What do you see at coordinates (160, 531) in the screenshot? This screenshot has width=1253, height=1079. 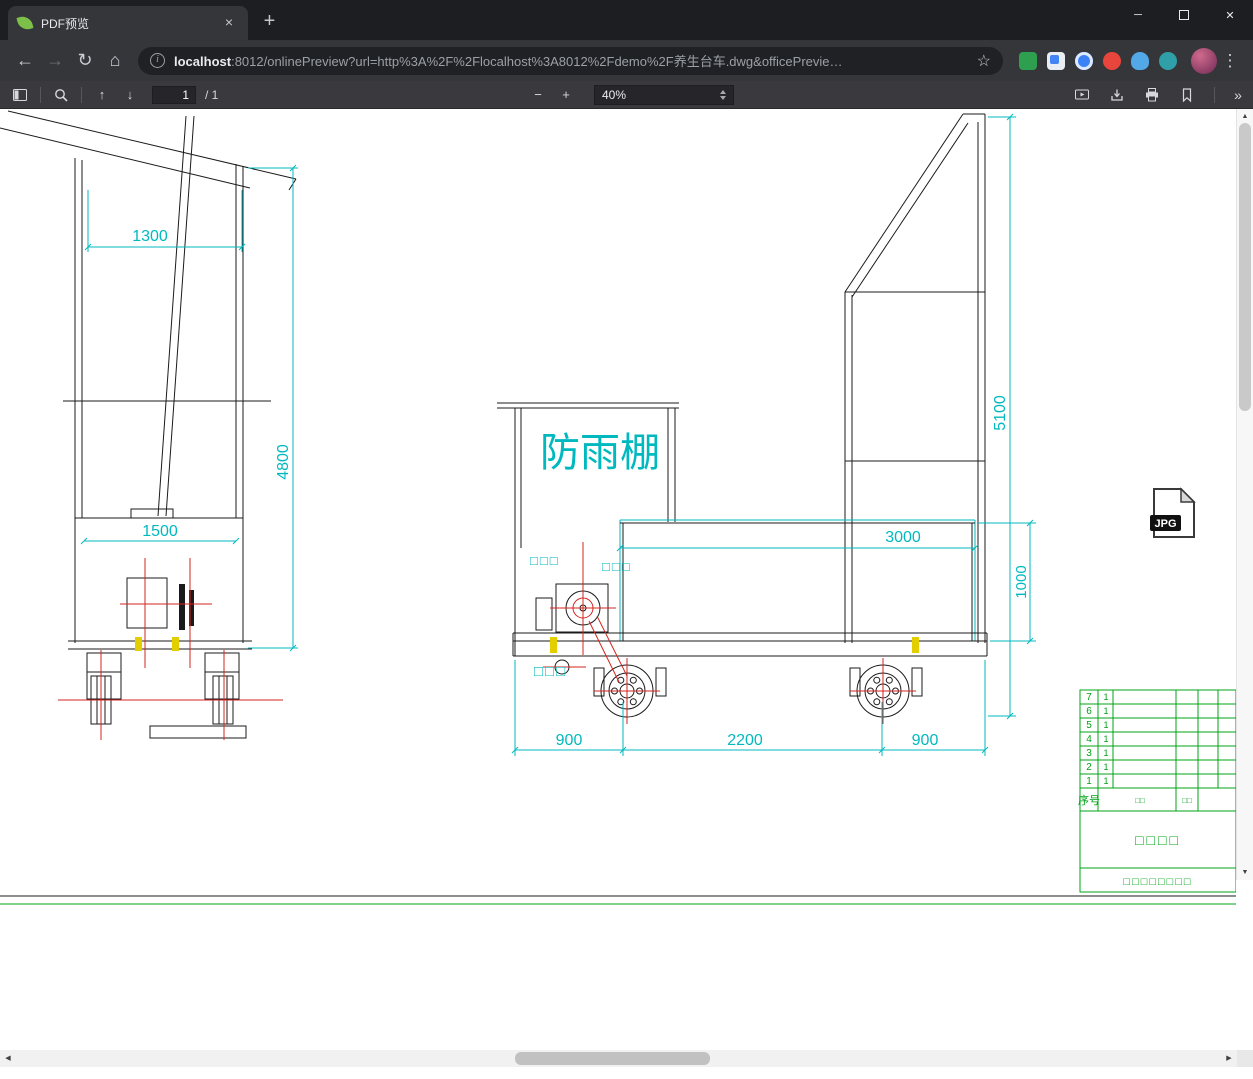 I see `dim-label-1500: 1500` at bounding box center [160, 531].